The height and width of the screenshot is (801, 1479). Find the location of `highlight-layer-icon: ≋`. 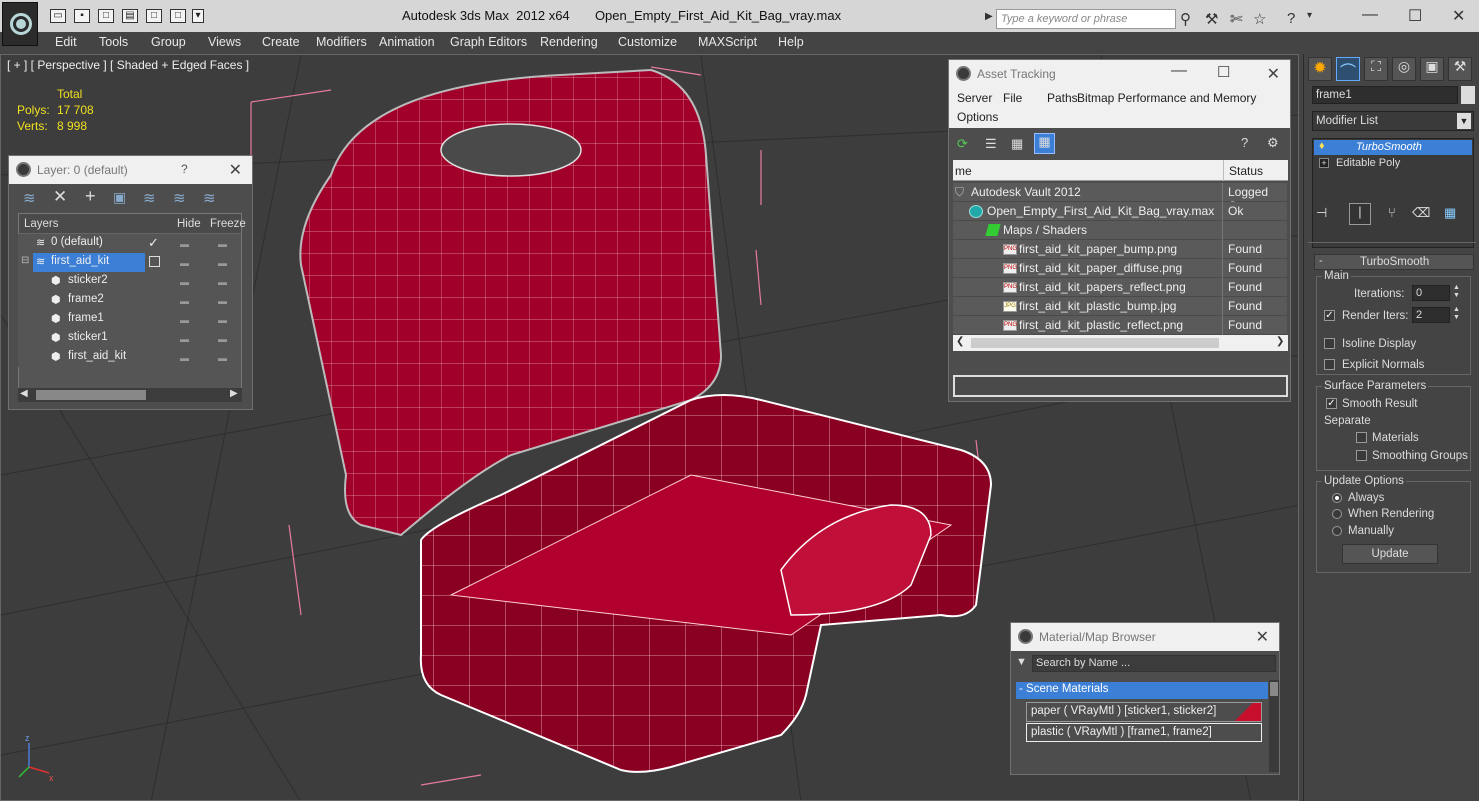

highlight-layer-icon: ≋ is located at coordinates (149, 198).